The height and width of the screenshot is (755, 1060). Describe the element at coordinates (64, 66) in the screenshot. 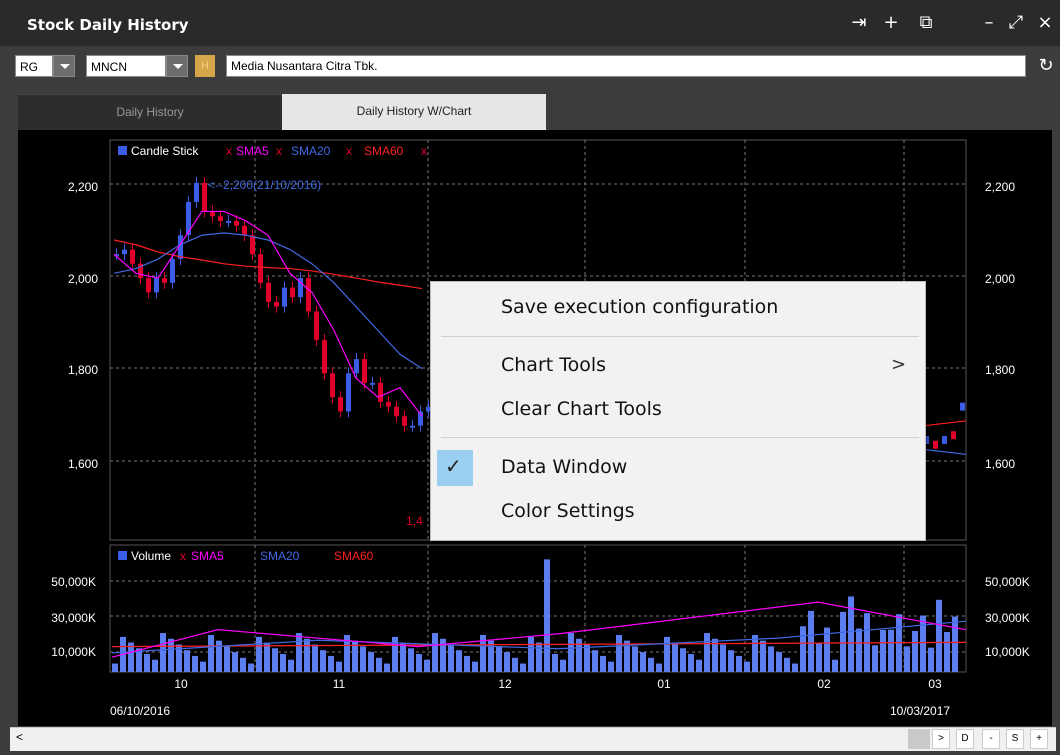

I see `market-dropdown-button` at that location.